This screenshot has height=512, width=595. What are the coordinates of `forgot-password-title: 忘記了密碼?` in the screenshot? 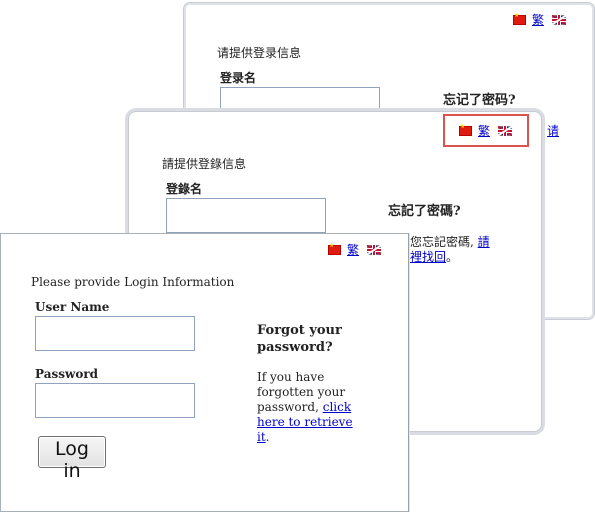 It's located at (424, 211).